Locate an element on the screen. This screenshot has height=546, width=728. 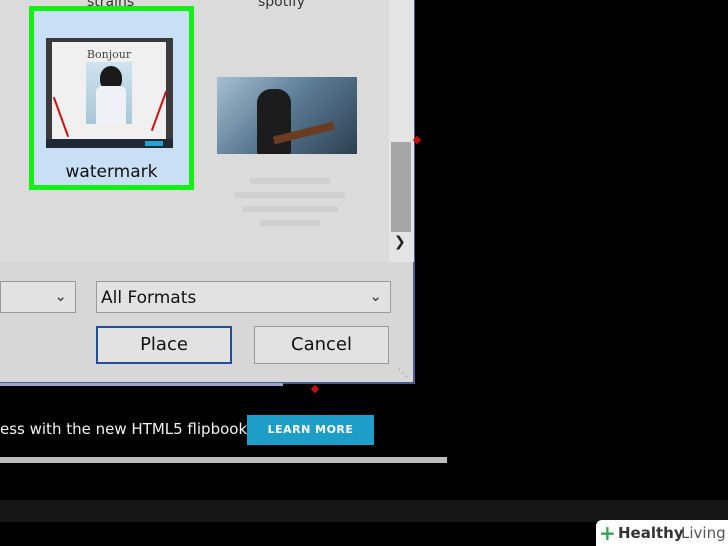
file-item-spotify-thumbnail is located at coordinates (287, 115).